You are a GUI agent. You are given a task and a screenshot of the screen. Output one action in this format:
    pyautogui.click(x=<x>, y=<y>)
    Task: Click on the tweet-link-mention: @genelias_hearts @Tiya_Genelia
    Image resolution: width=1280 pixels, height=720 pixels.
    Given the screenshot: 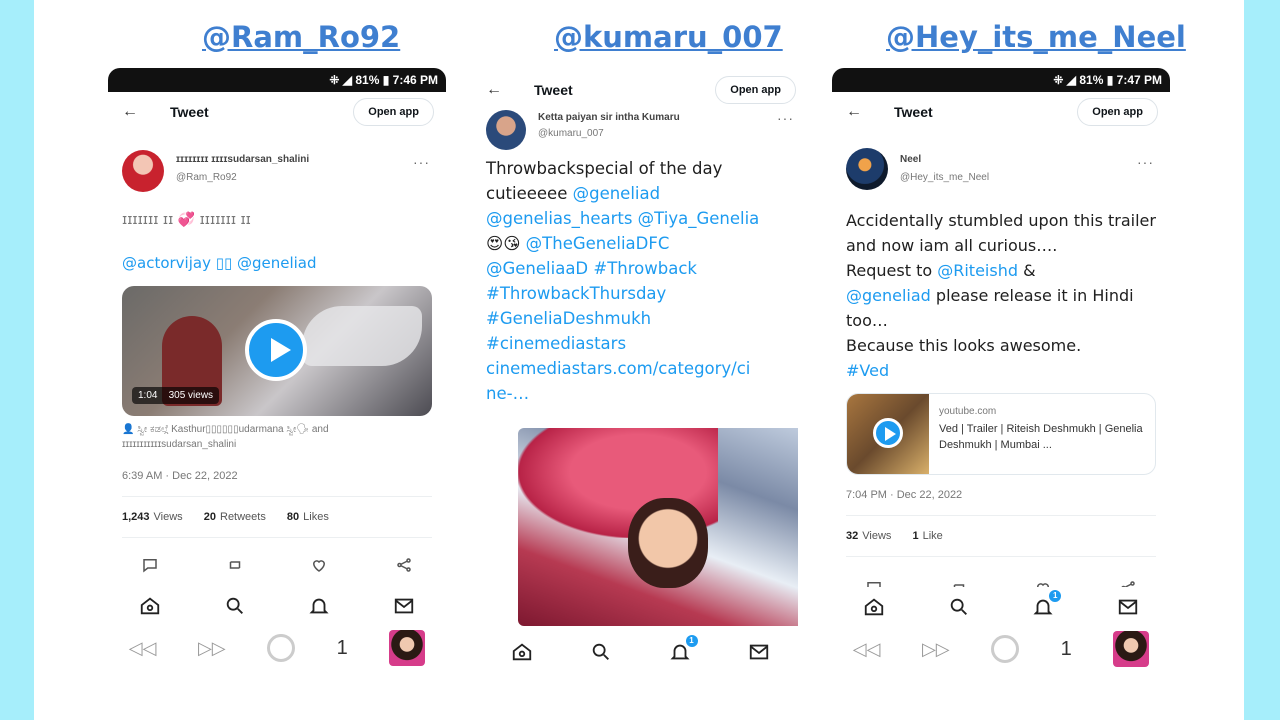 What is the action you would take?
    pyautogui.click(x=622, y=218)
    